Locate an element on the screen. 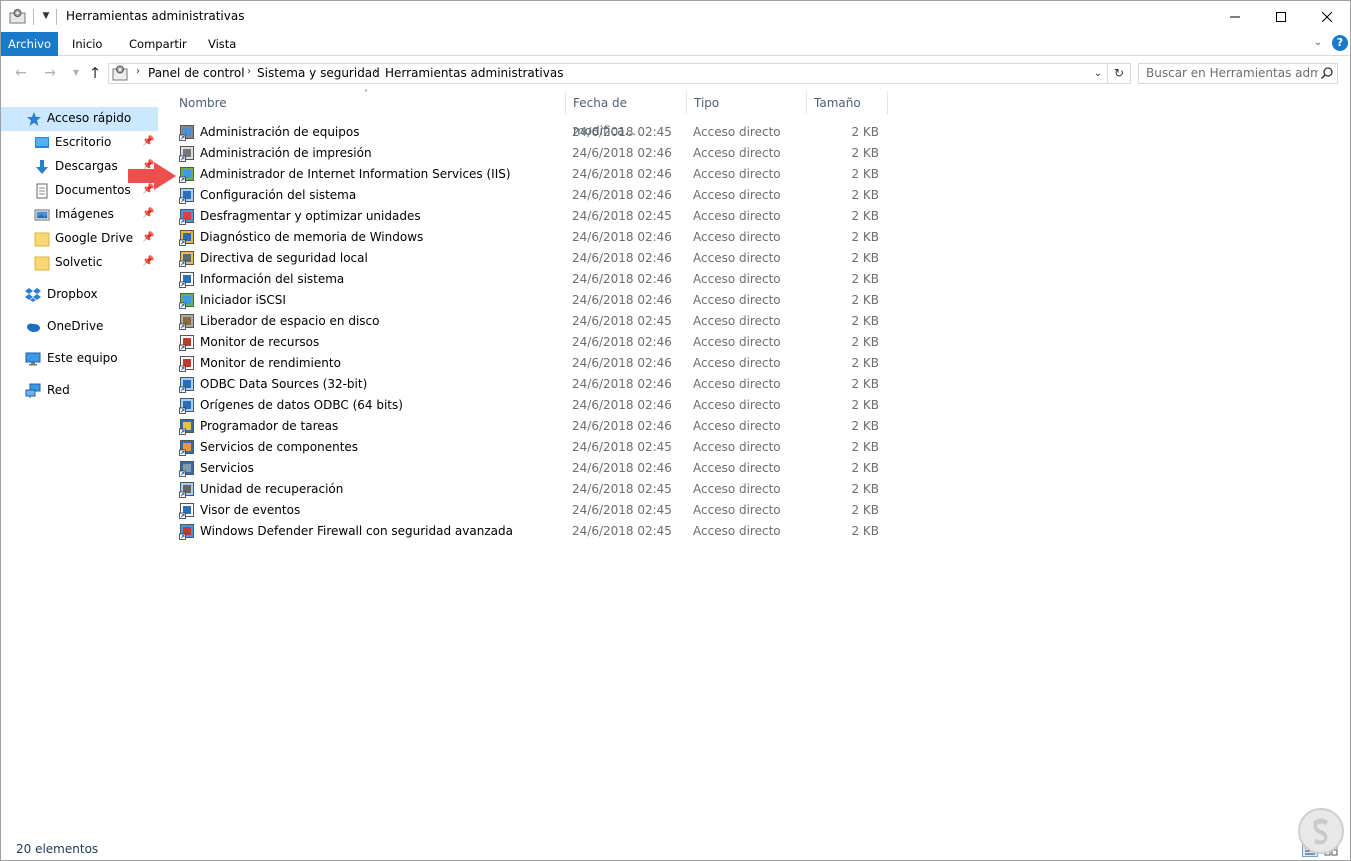 This screenshot has width=1351, height=861. sidebar-item-acceso-rapido: Acceso rápido is located at coordinates (79, 119).